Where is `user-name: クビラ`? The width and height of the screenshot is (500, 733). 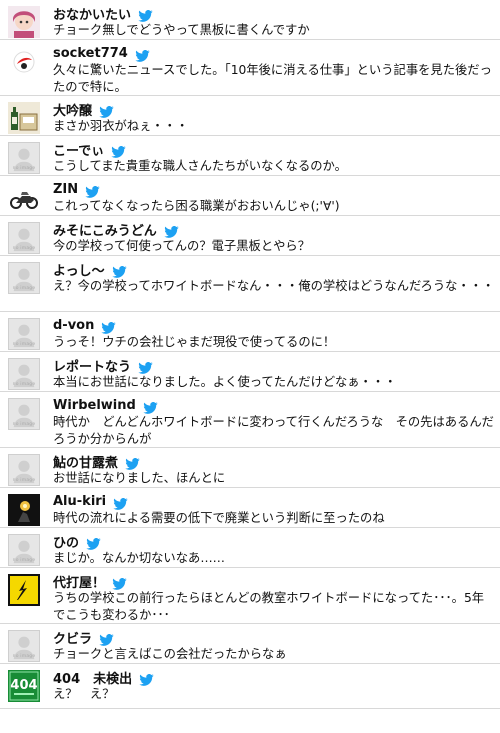
user-name: クビラ is located at coordinates (72, 637).